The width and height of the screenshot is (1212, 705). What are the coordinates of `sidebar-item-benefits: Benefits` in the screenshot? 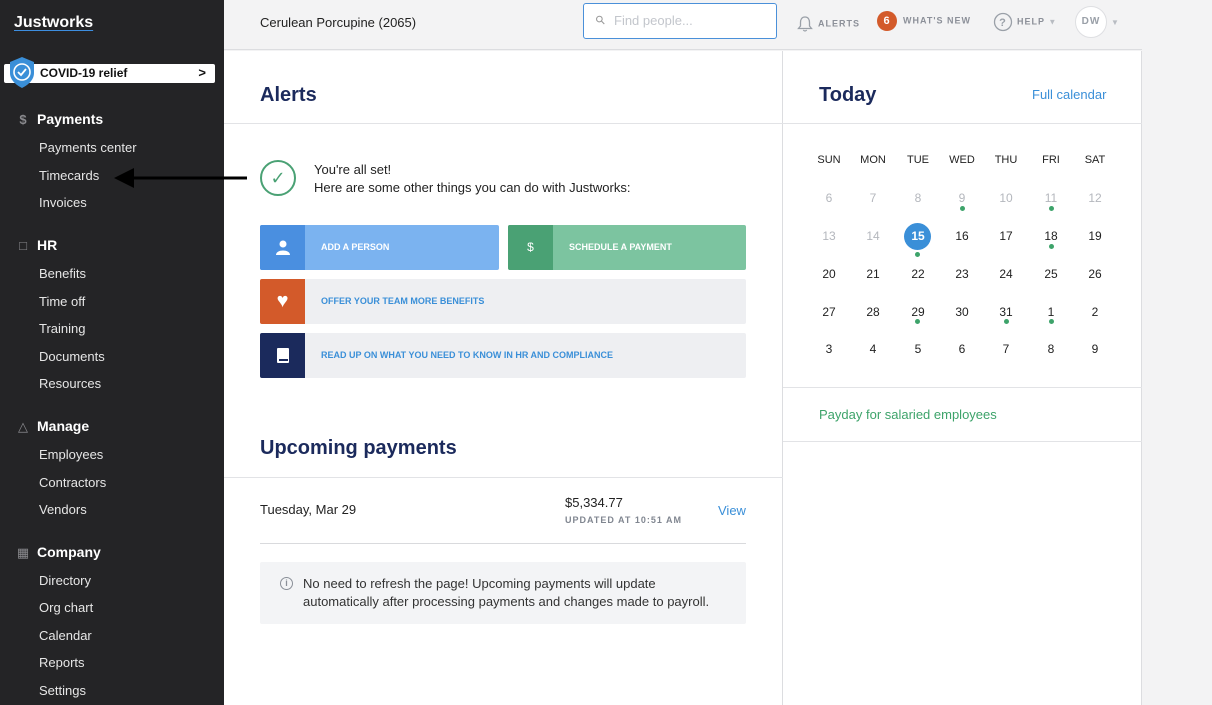 It's located at (62, 273).